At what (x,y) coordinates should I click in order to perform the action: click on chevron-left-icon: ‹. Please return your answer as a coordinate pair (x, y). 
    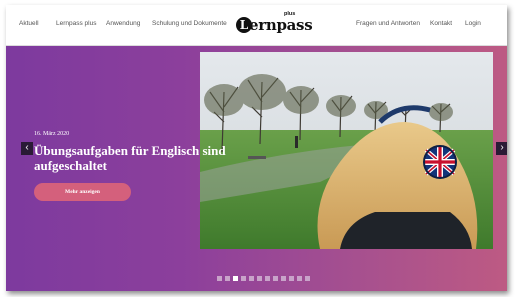
    Looking at the image, I should click on (27, 148).